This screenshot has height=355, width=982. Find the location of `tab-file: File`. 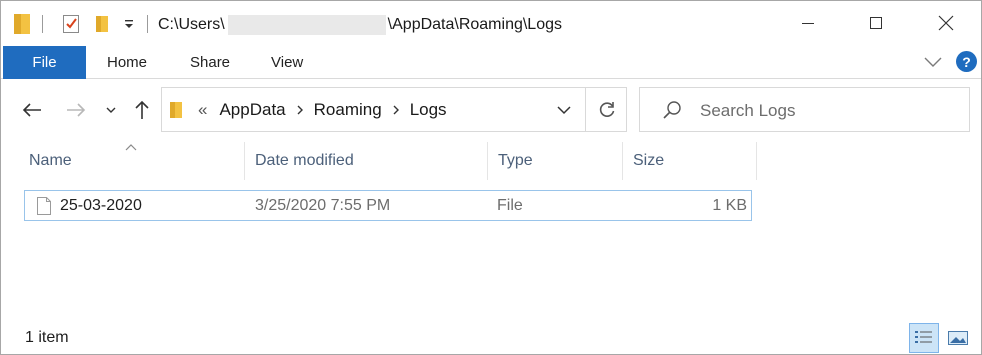

tab-file: File is located at coordinates (44, 62).